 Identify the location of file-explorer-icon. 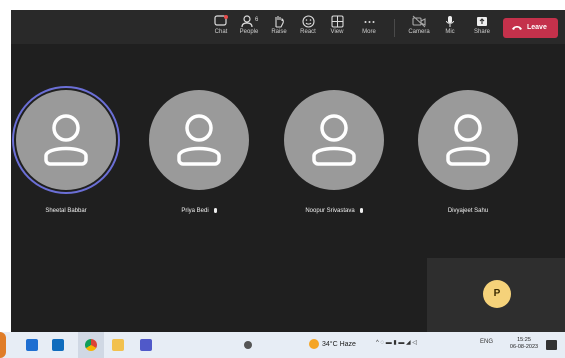
(118, 345).